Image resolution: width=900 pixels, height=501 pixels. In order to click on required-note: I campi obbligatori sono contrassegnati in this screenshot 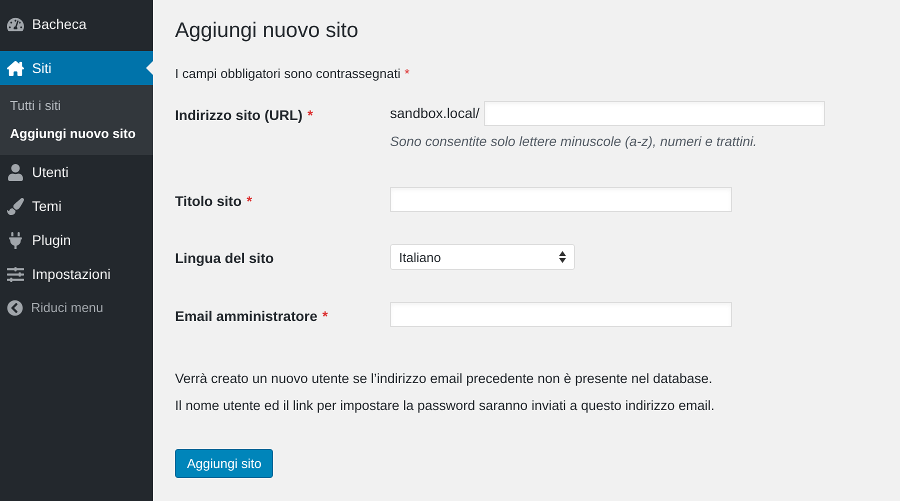, I will do `click(287, 73)`.